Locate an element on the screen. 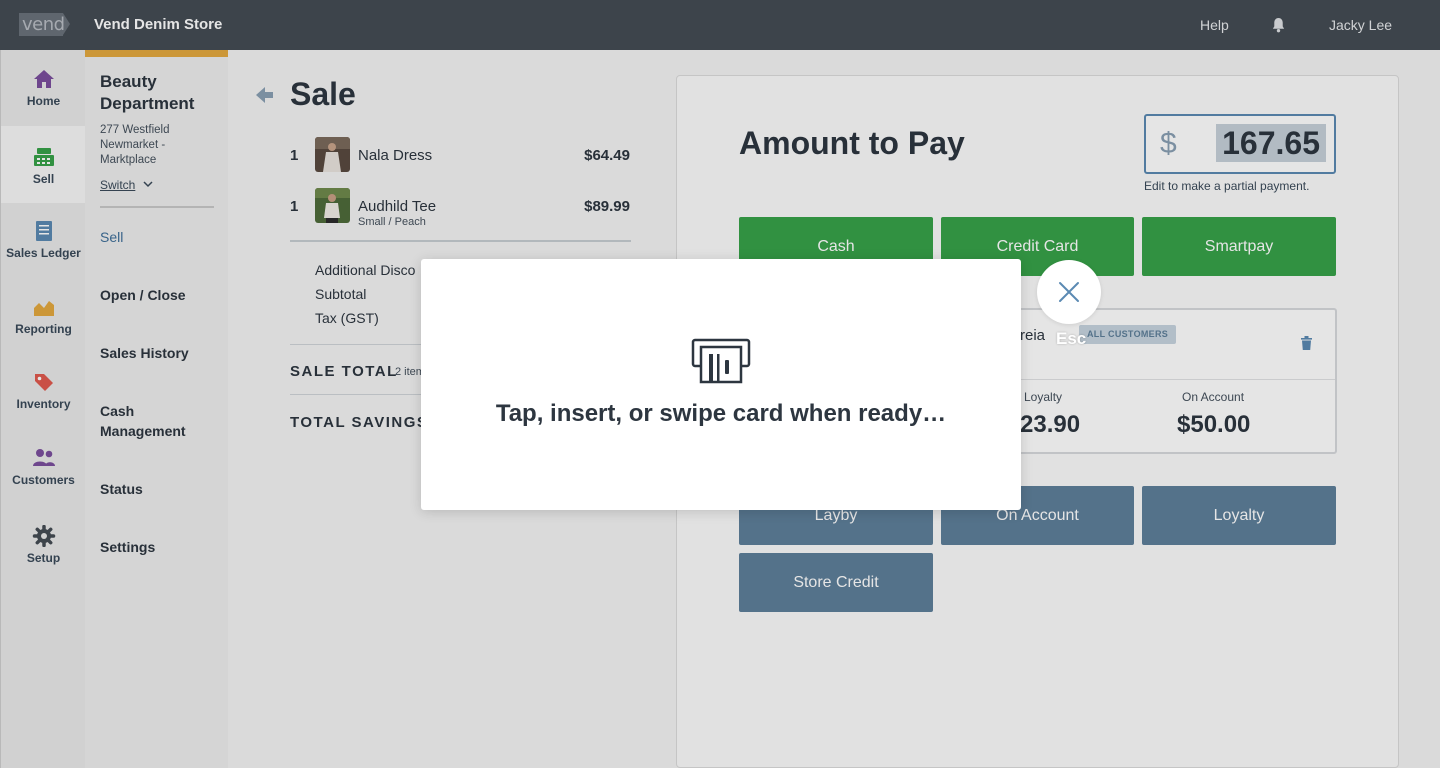 The height and width of the screenshot is (768, 1440). card-payment-modal is located at coordinates (721, 384).